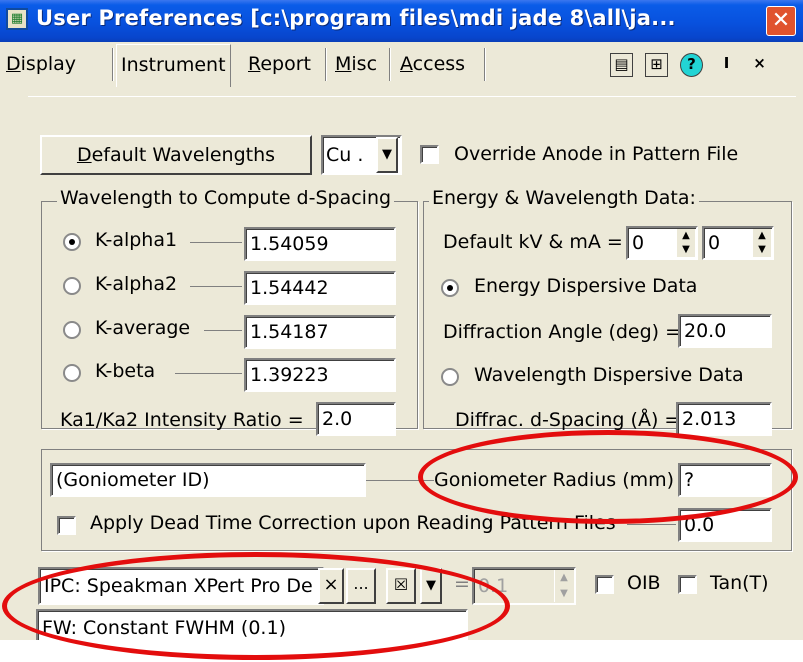  Describe the element at coordinates (563, 586) in the screenshot. I see `ipc-spin-buttons: ▲ ▼` at that location.